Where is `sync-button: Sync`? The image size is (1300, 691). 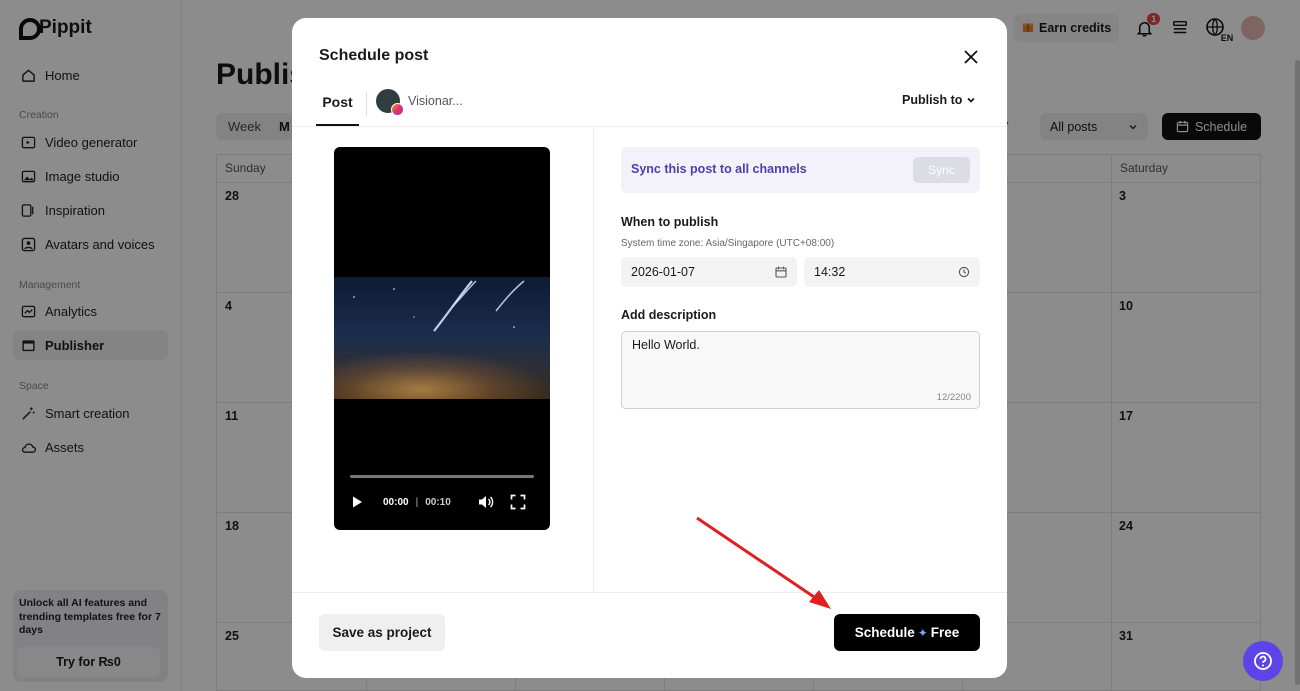
sync-button: Sync is located at coordinates (941, 170).